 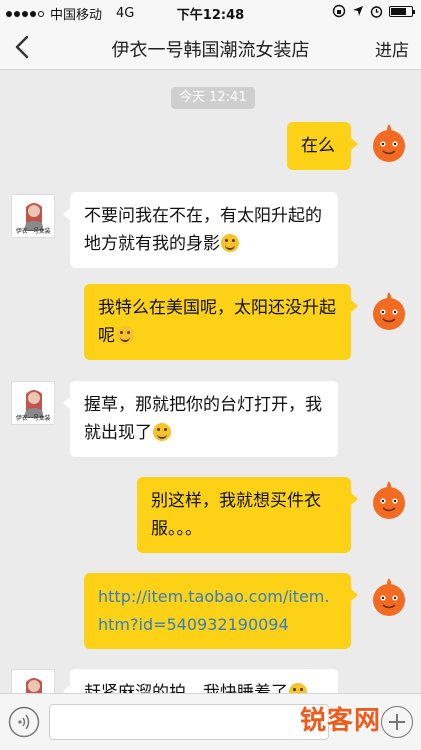 I want to click on chat-title: 伊衣一号韩国潮流女装店, so click(x=210, y=50).